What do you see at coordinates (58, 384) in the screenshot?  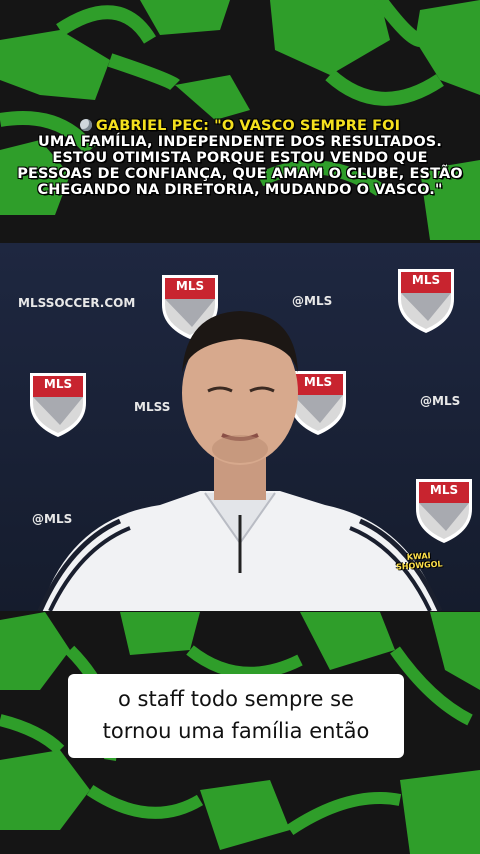 I see `crest-label-3: MLS` at bounding box center [58, 384].